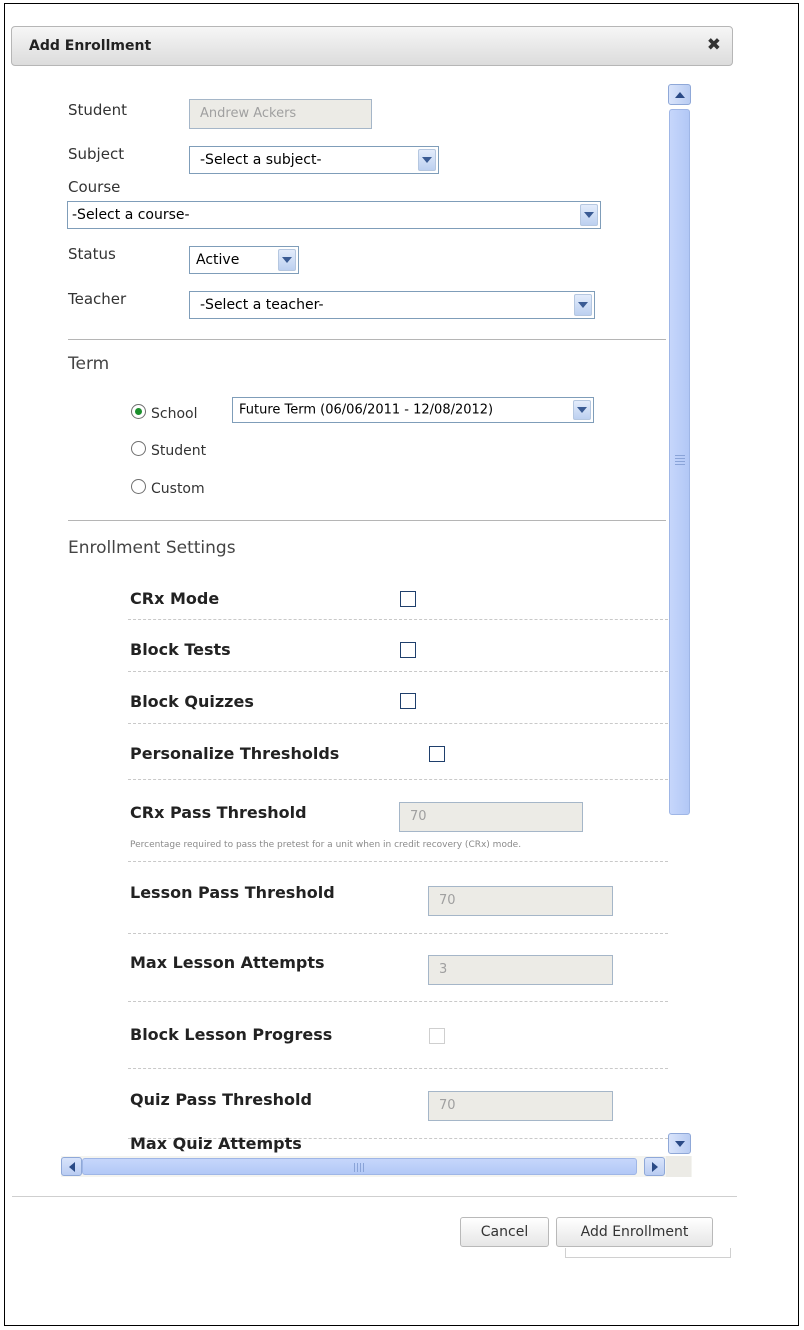  Describe the element at coordinates (152, 548) in the screenshot. I see `enrollment-settings-heading: Enrollment Settings` at that location.